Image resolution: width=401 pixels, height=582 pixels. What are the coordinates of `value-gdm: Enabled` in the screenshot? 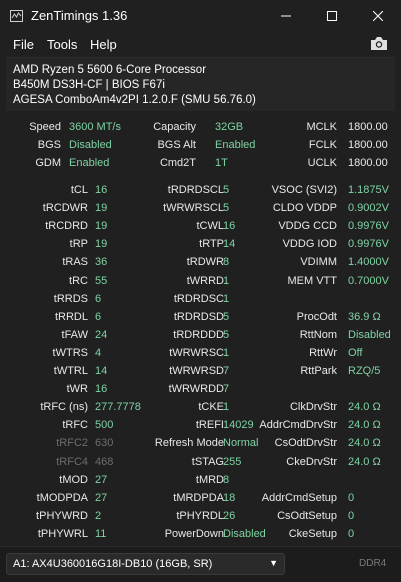 It's located at (89, 163).